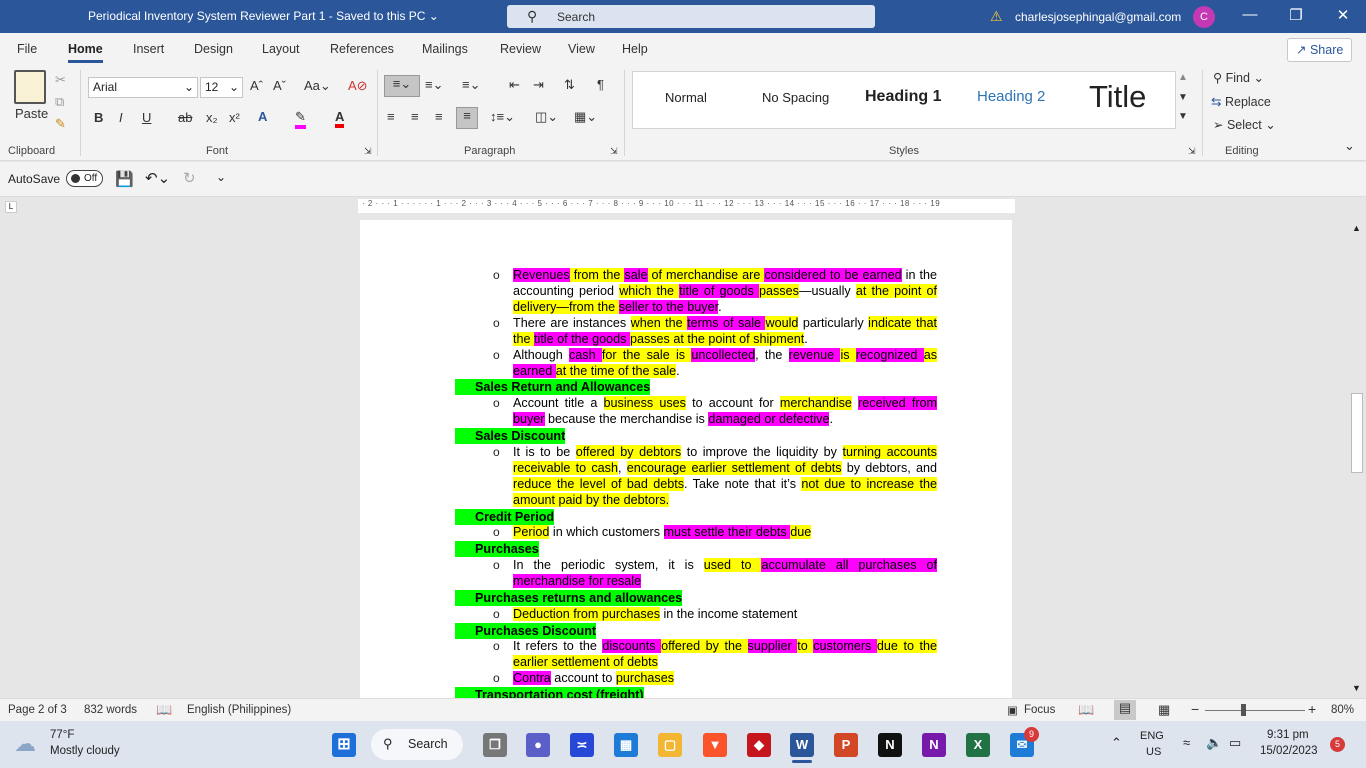 This screenshot has width=1366, height=768. I want to click on style-normal: Normal, so click(686, 97).